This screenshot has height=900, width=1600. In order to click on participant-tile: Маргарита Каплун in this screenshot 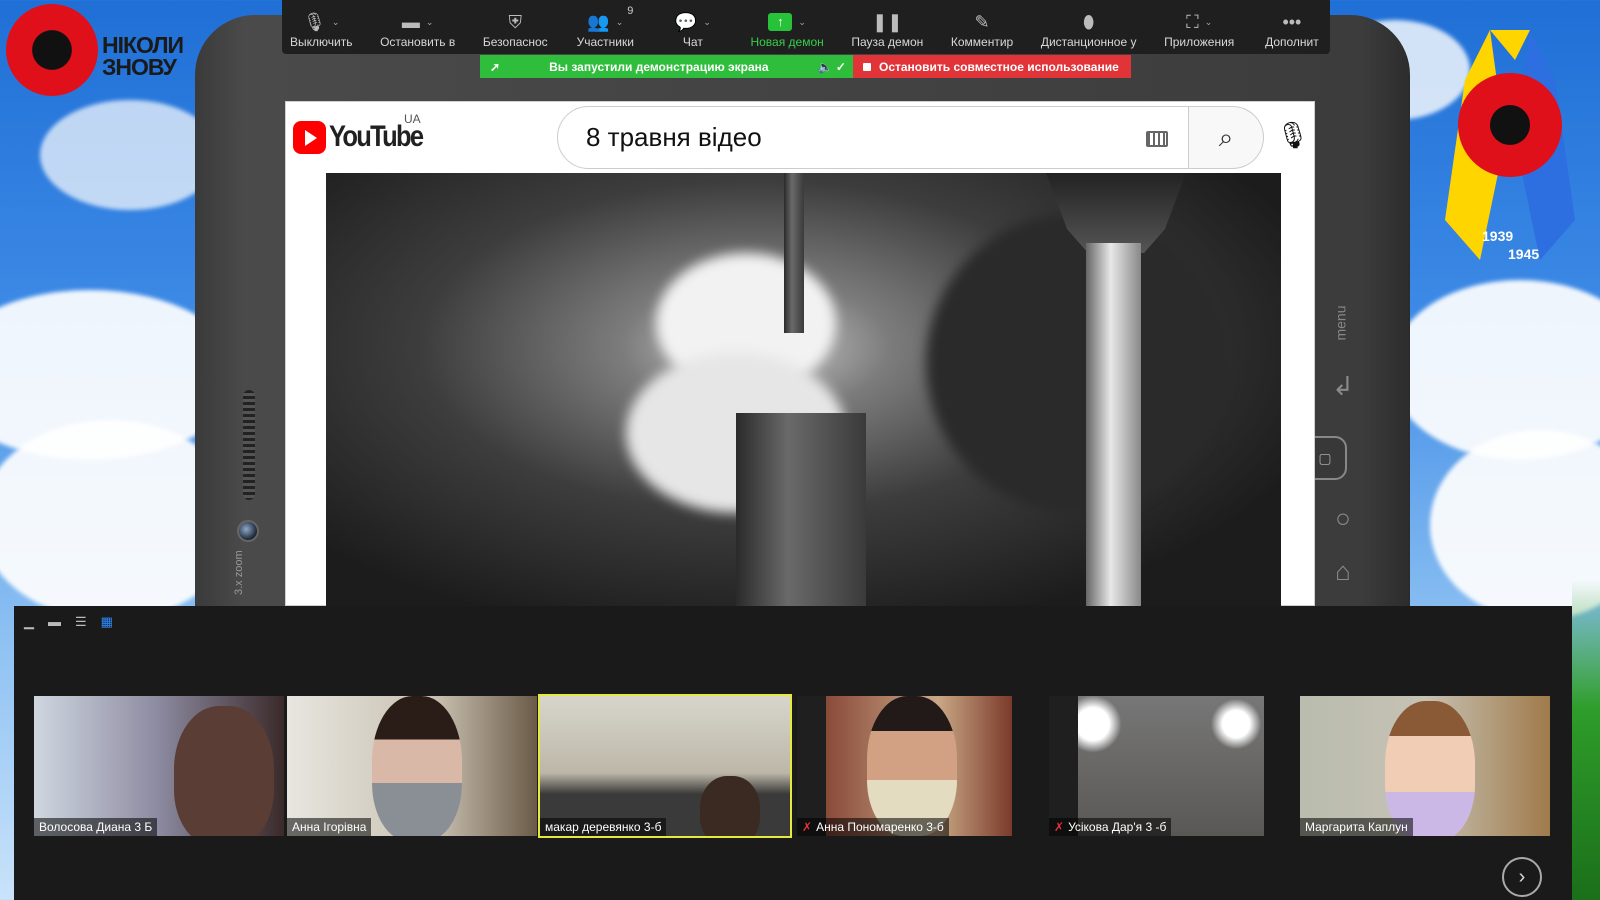, I will do `click(1425, 766)`.